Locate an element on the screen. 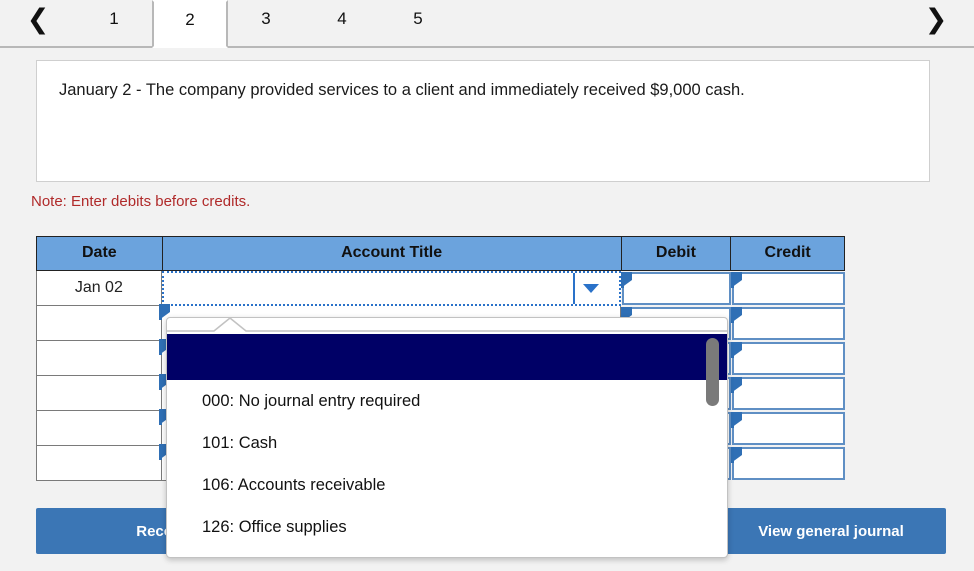  header-account-title: Account Title is located at coordinates (392, 253).